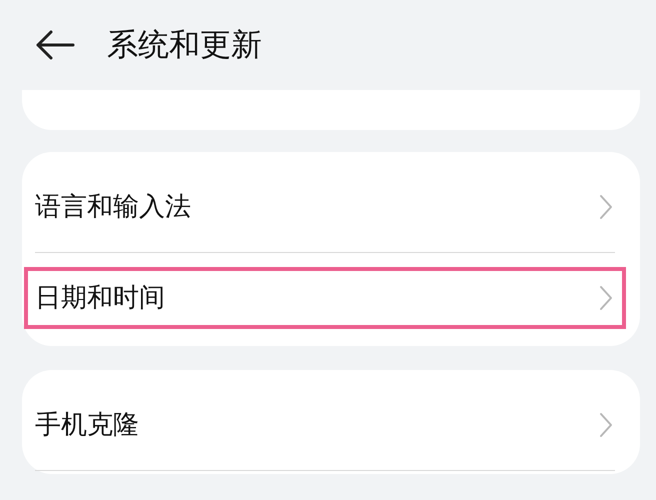  Describe the element at coordinates (184, 45) in the screenshot. I see `page-title: 系统和更新` at that location.